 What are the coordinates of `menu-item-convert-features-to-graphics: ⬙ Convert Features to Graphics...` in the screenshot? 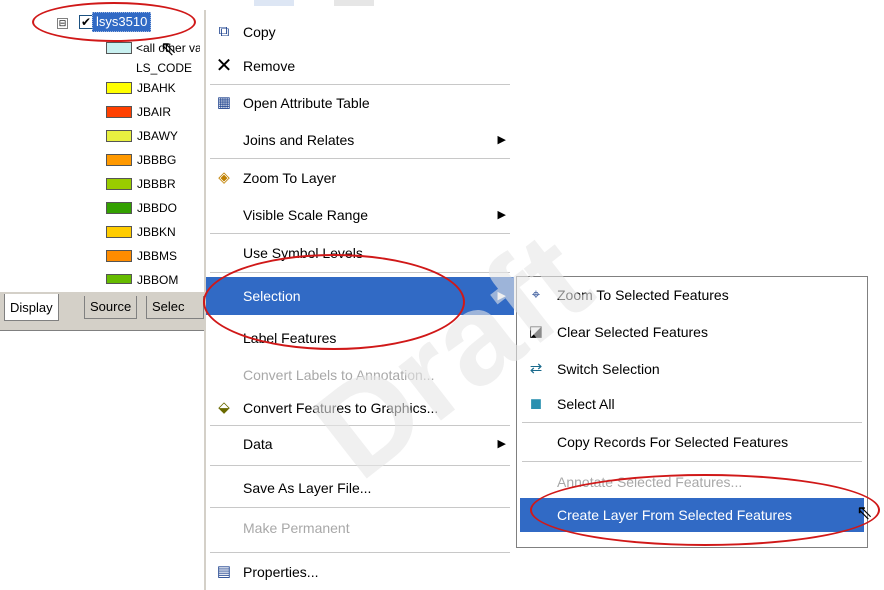 It's located at (360, 408).